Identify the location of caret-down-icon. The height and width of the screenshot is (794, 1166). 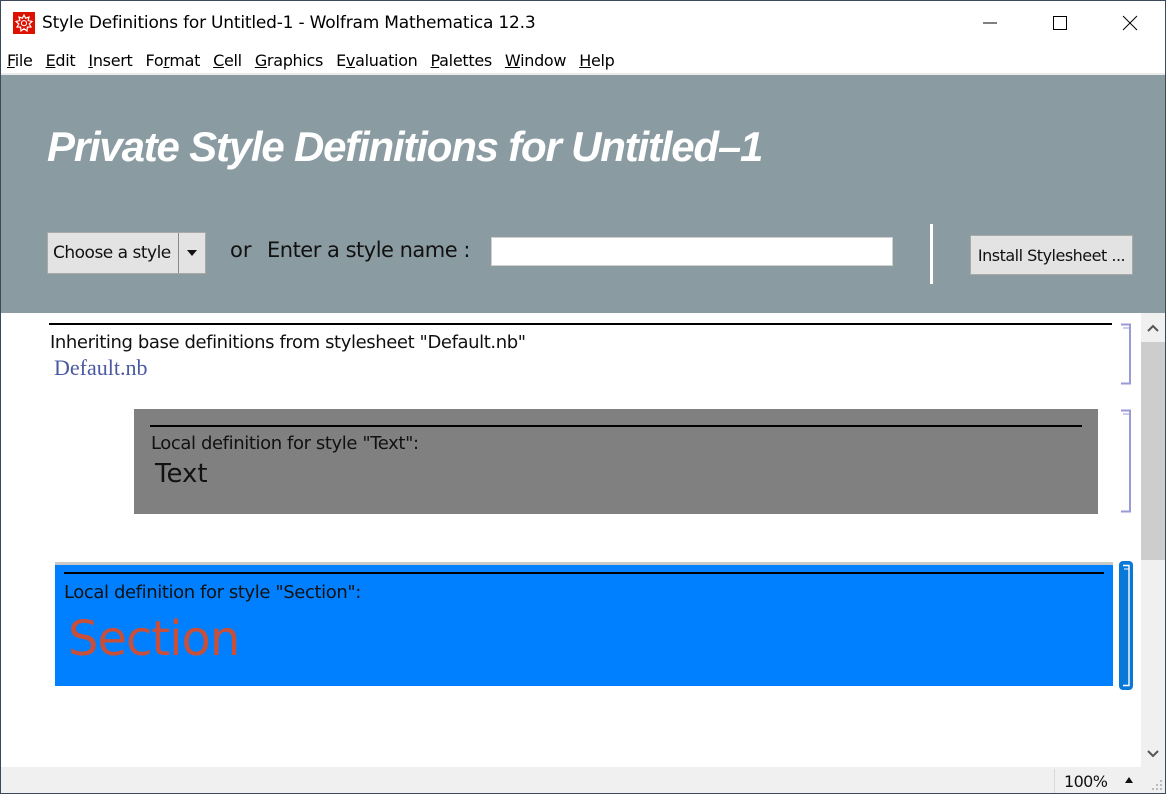
(192, 253).